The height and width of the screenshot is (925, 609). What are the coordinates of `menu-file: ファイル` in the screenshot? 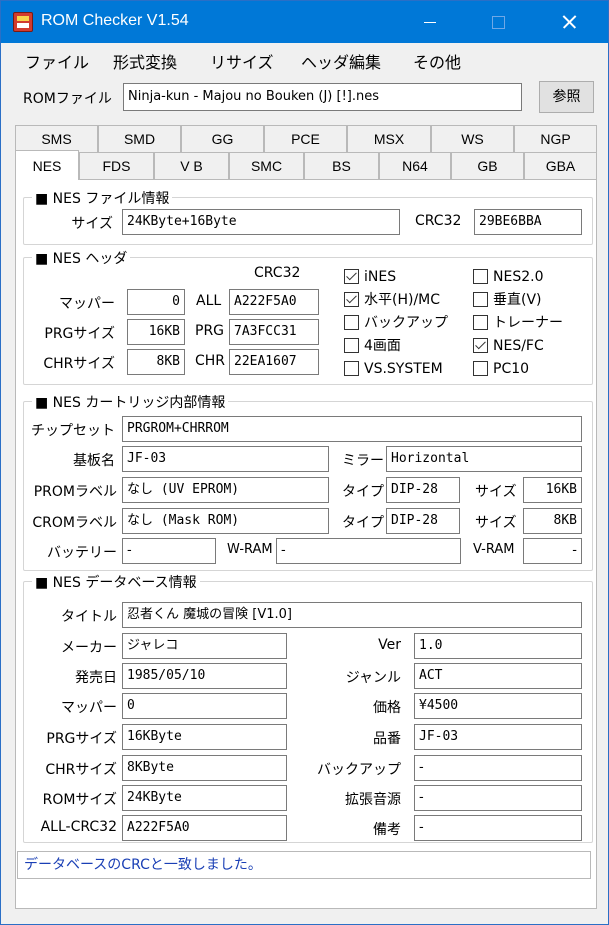 It's located at (57, 61).